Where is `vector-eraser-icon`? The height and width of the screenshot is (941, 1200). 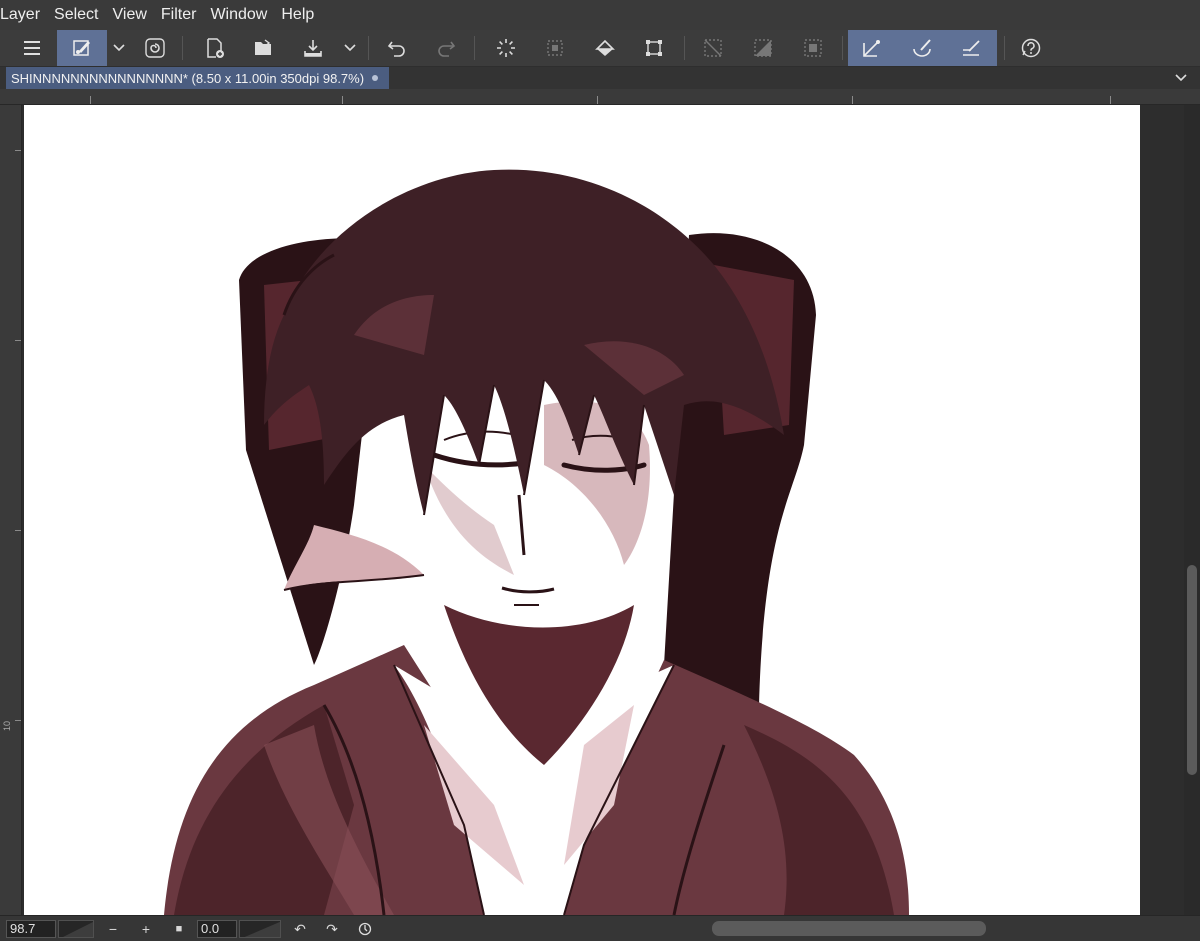 vector-eraser-icon is located at coordinates (971, 48).